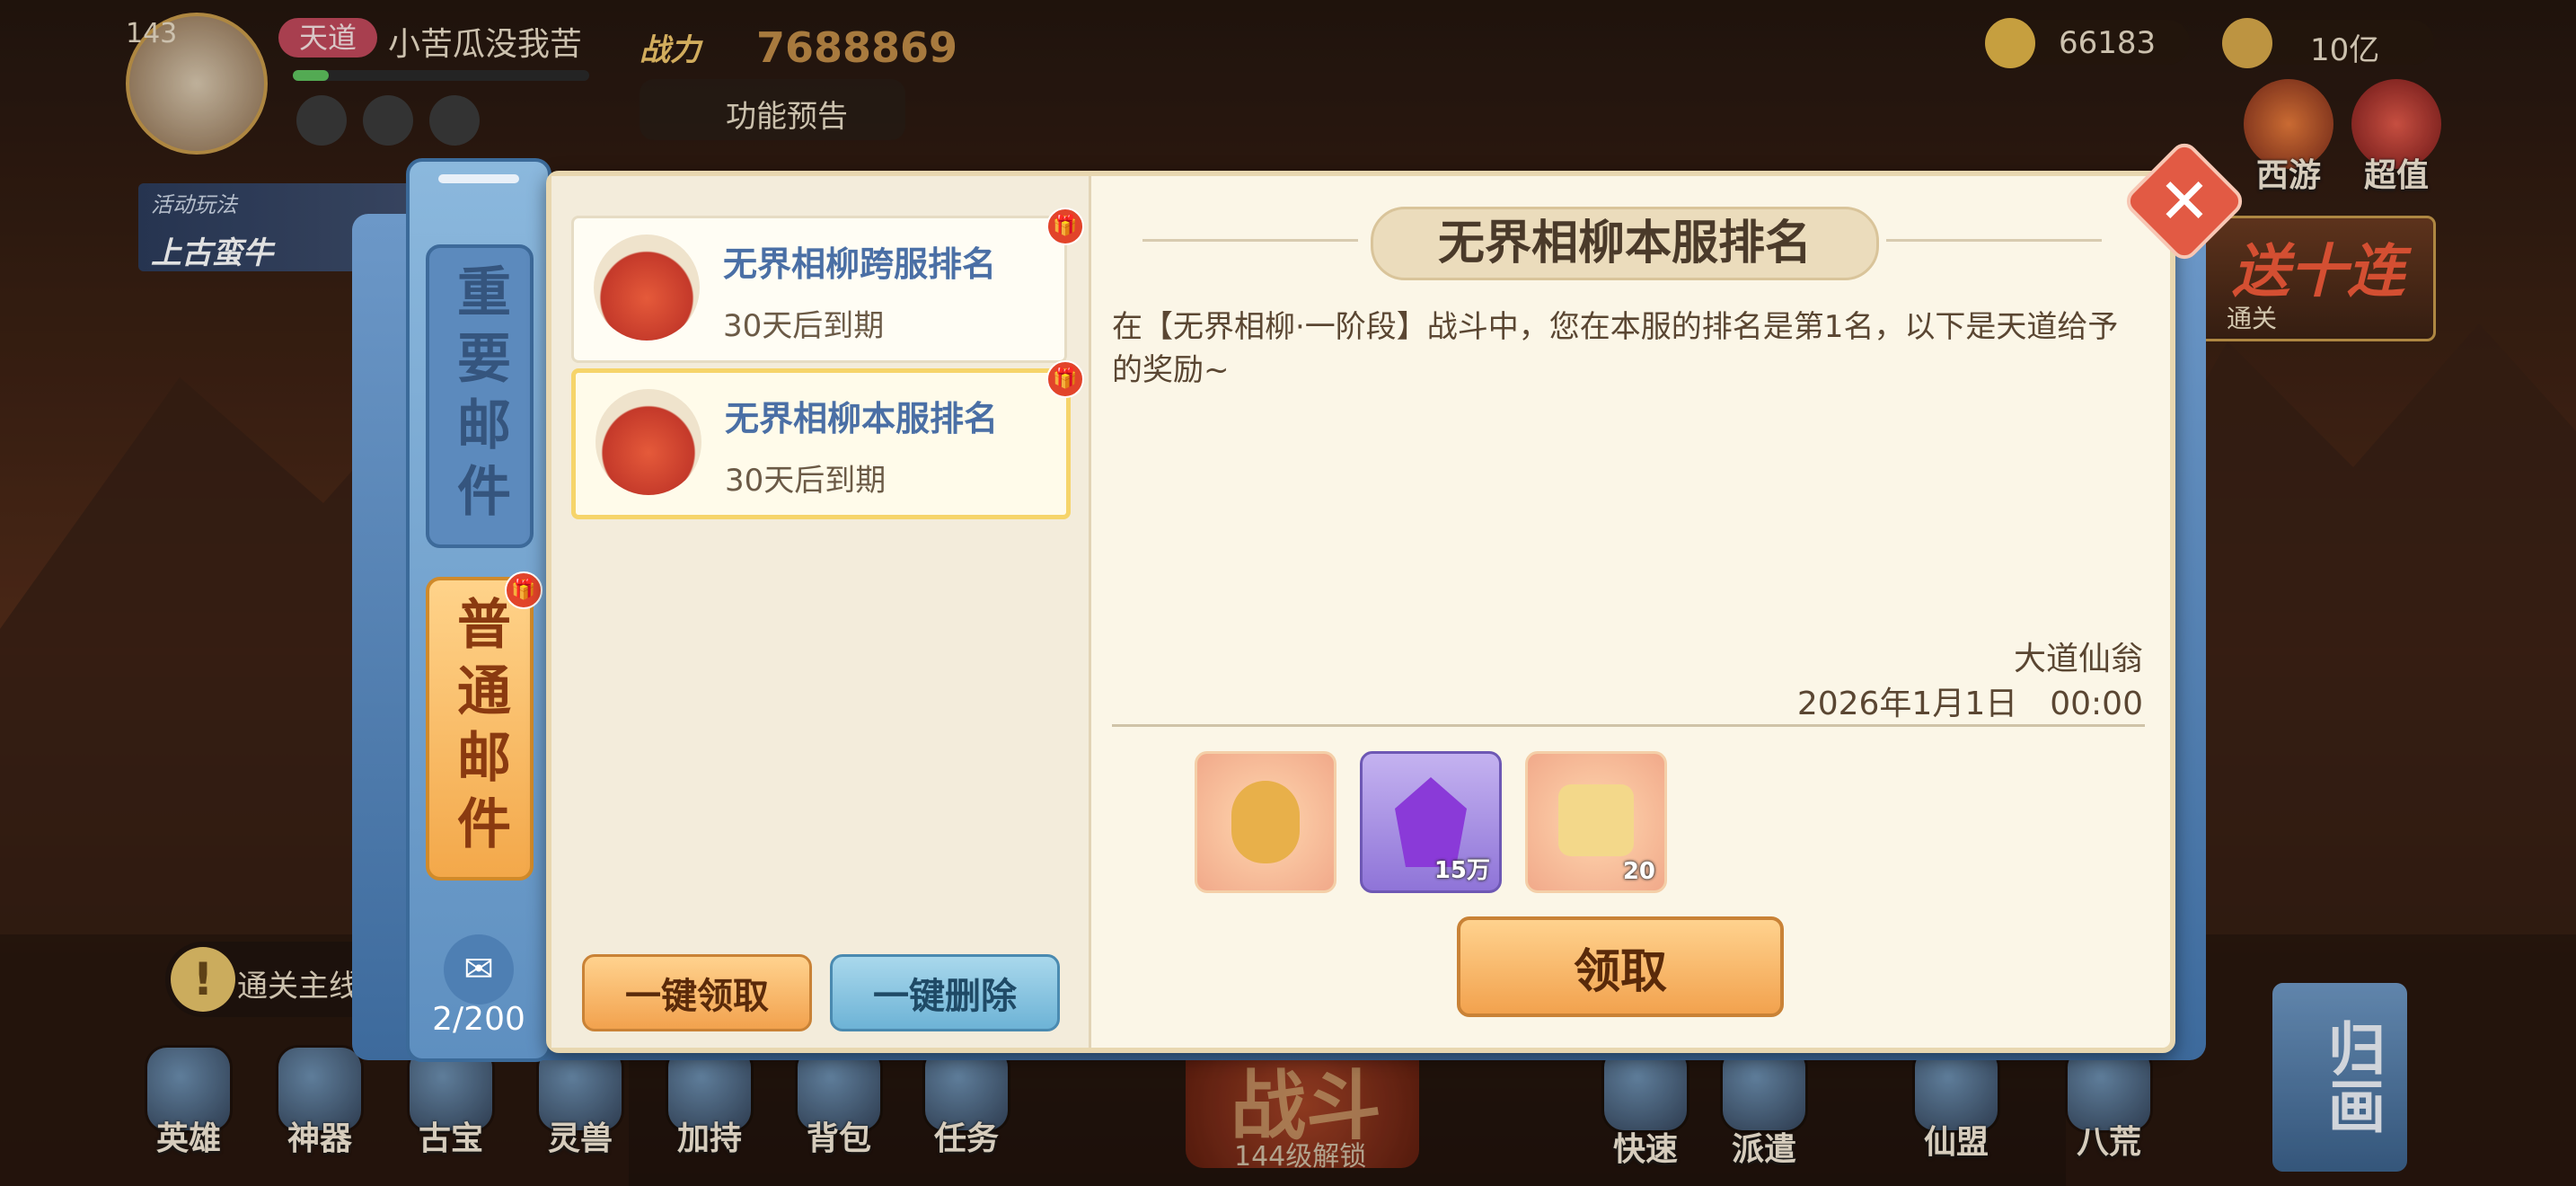 The height and width of the screenshot is (1186, 2576). I want to click on tab-normal-label: 普通邮件, so click(479, 729).